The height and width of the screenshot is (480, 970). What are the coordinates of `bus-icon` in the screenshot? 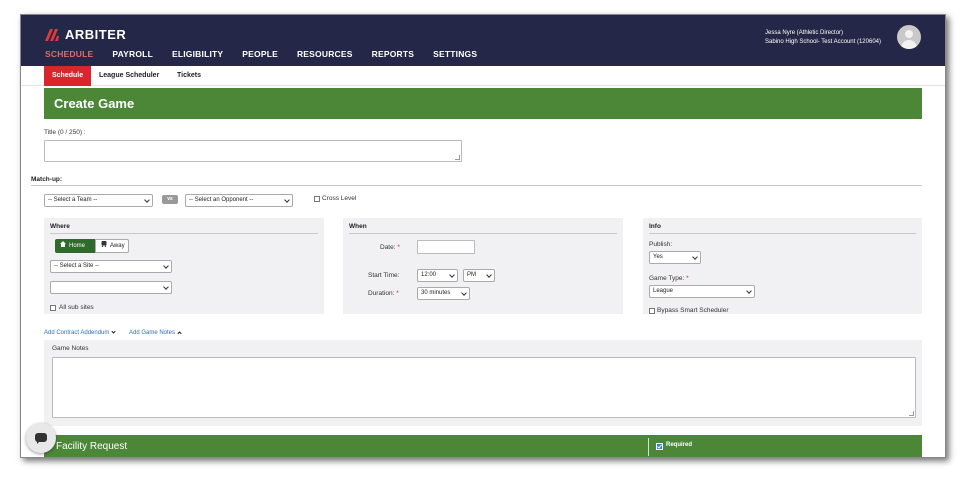 It's located at (104, 246).